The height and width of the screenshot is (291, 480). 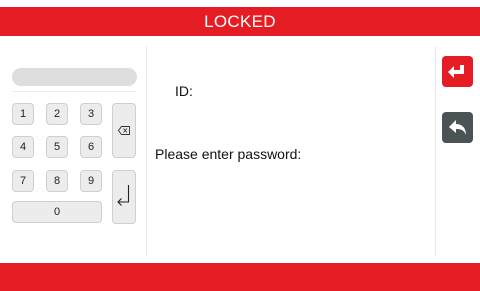 What do you see at coordinates (146, 151) in the screenshot?
I see `panel-divider-left` at bounding box center [146, 151].